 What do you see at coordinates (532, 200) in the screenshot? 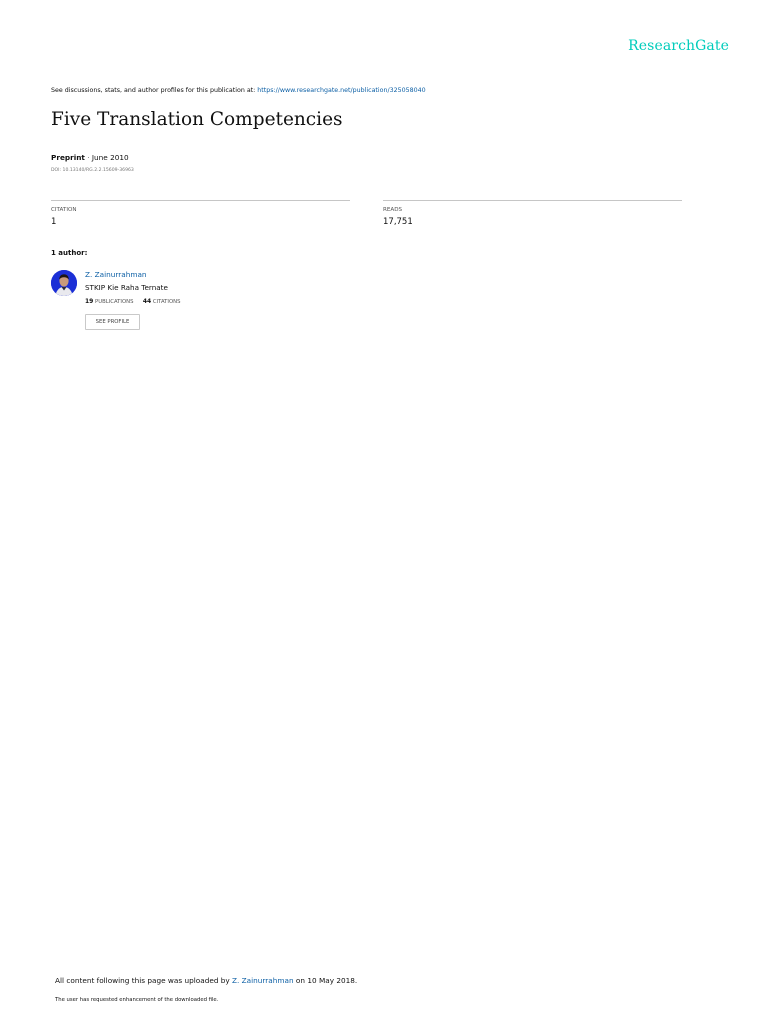
I see `reads-divider` at bounding box center [532, 200].